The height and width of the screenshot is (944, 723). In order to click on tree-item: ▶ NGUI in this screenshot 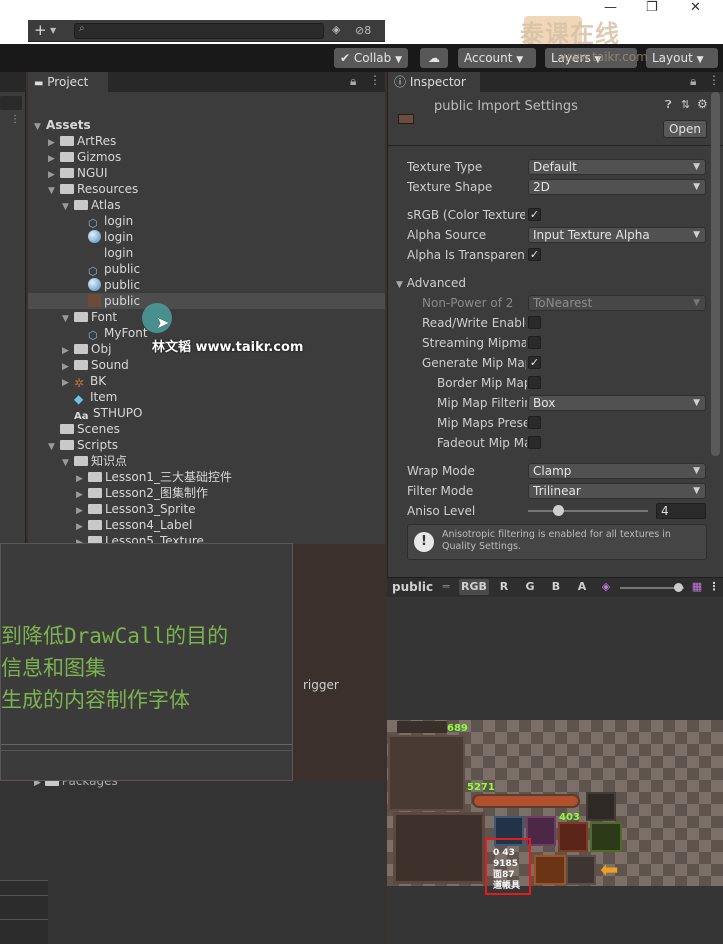, I will do `click(206, 173)`.